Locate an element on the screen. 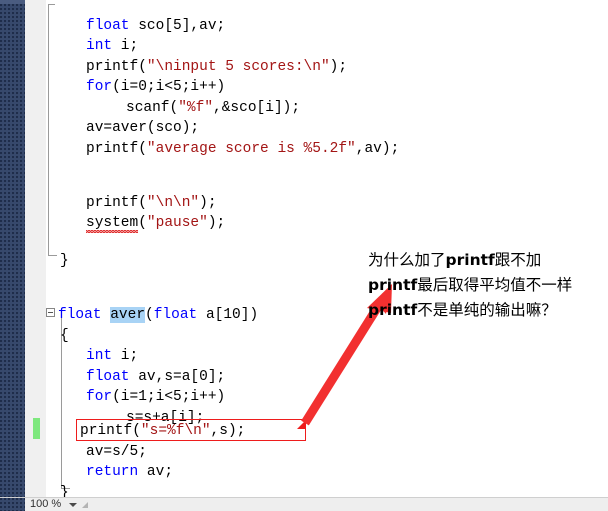 Image resolution: width=608 pixels, height=511 pixels. code-line: for(i=0;i<5;i++) is located at coordinates (155, 87).